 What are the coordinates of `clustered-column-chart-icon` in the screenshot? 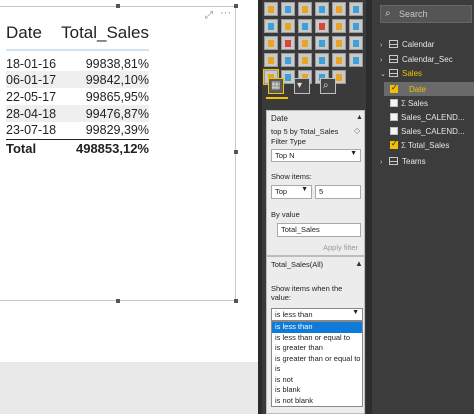 It's located at (322, 9).